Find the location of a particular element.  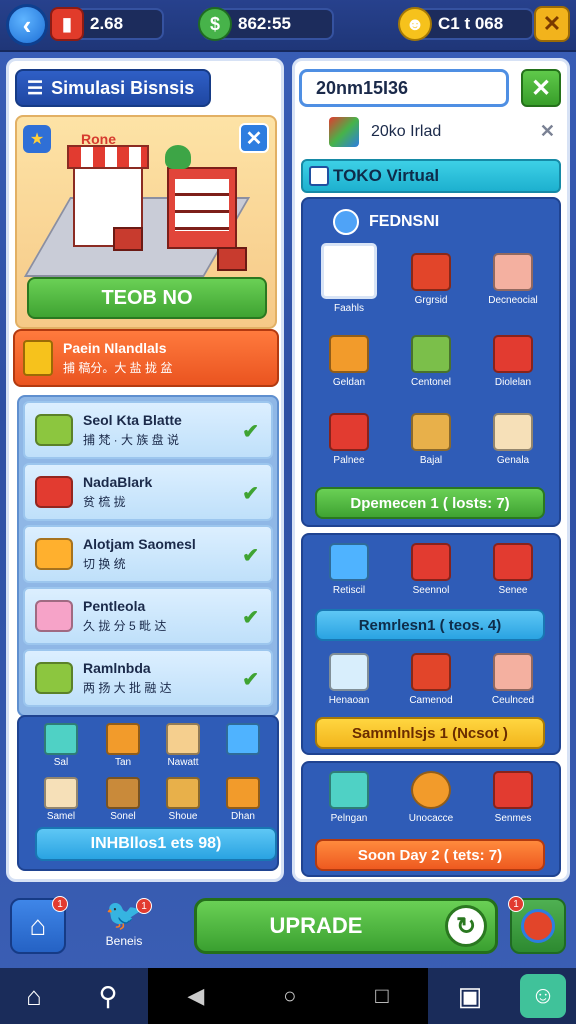

grid-item: Dhan is located at coordinates (243, 799).